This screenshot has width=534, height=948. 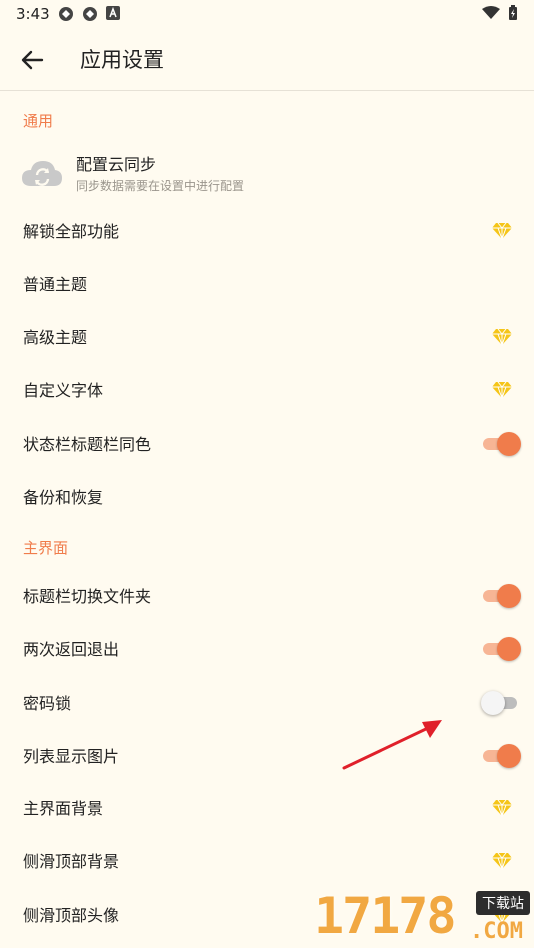 I want to click on normal-theme-label: 普通主题, so click(x=55, y=284).